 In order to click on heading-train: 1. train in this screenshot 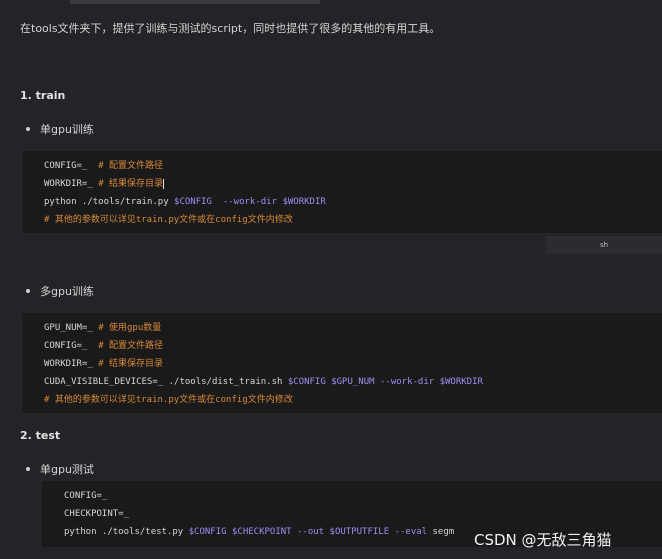, I will do `click(43, 95)`.